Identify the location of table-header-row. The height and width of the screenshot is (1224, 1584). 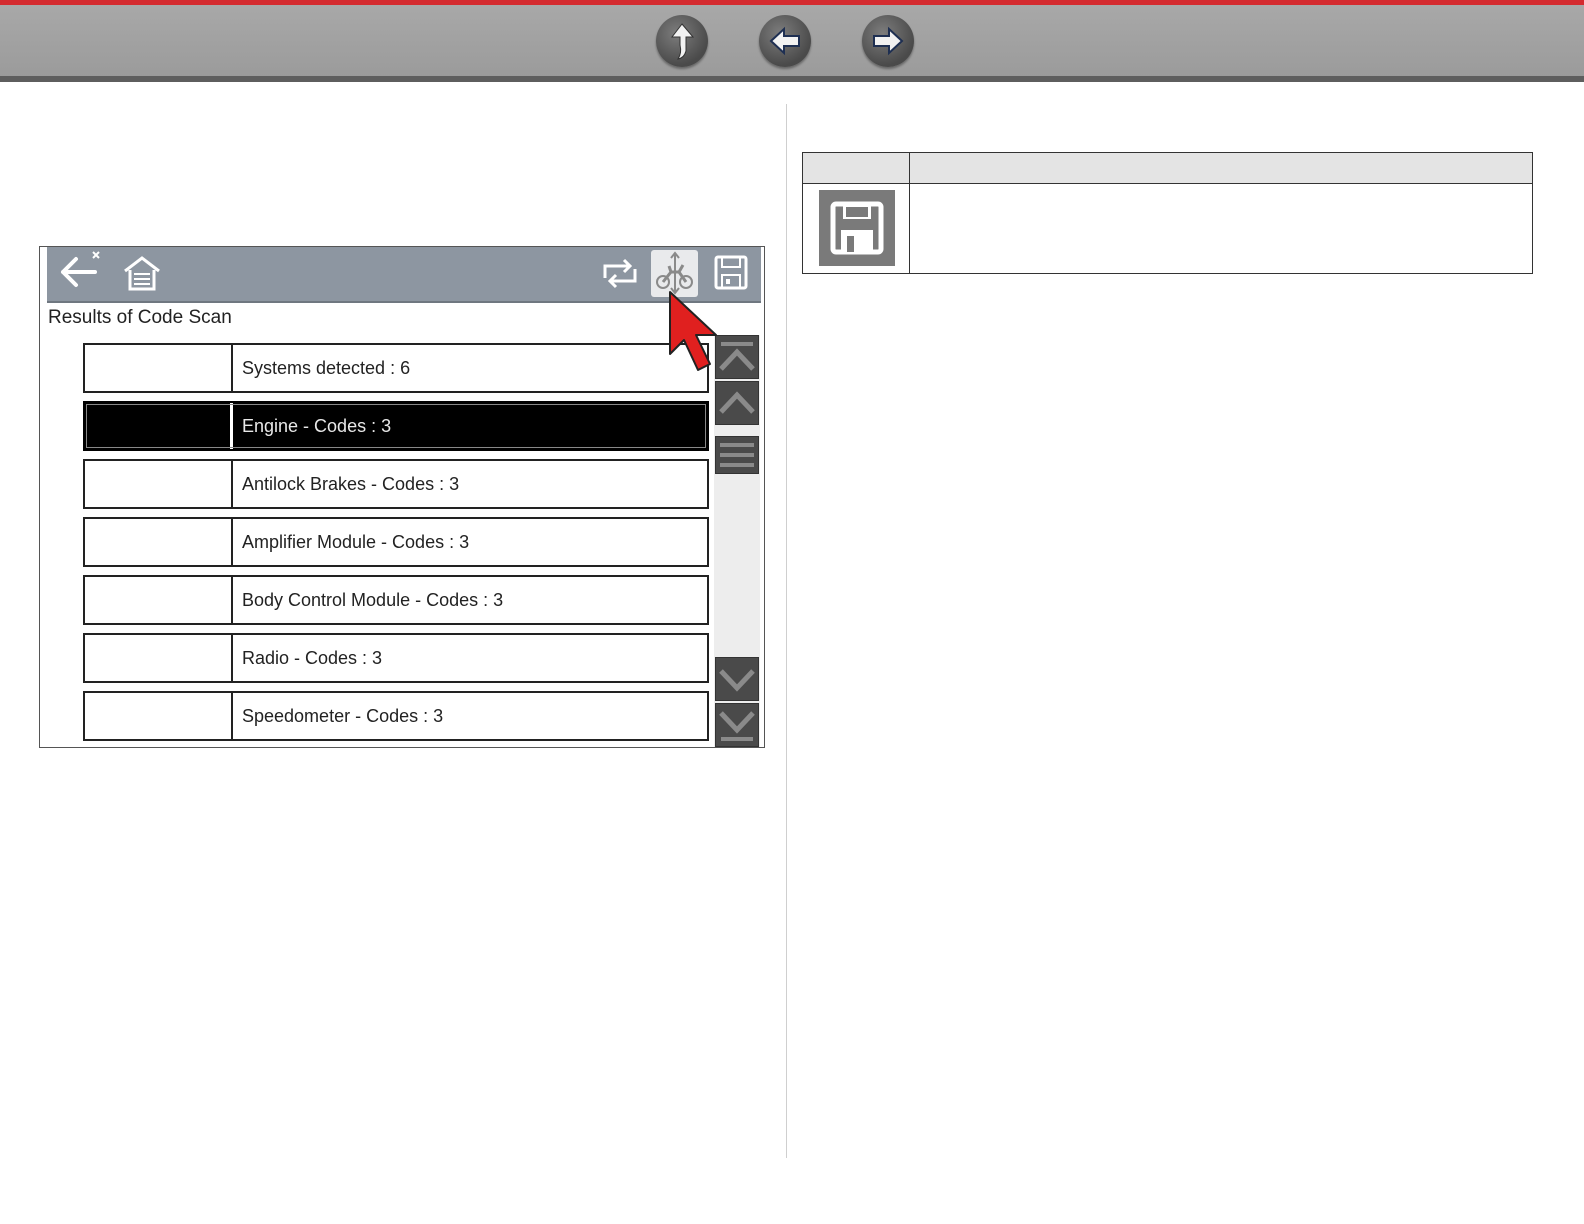
(1167, 168).